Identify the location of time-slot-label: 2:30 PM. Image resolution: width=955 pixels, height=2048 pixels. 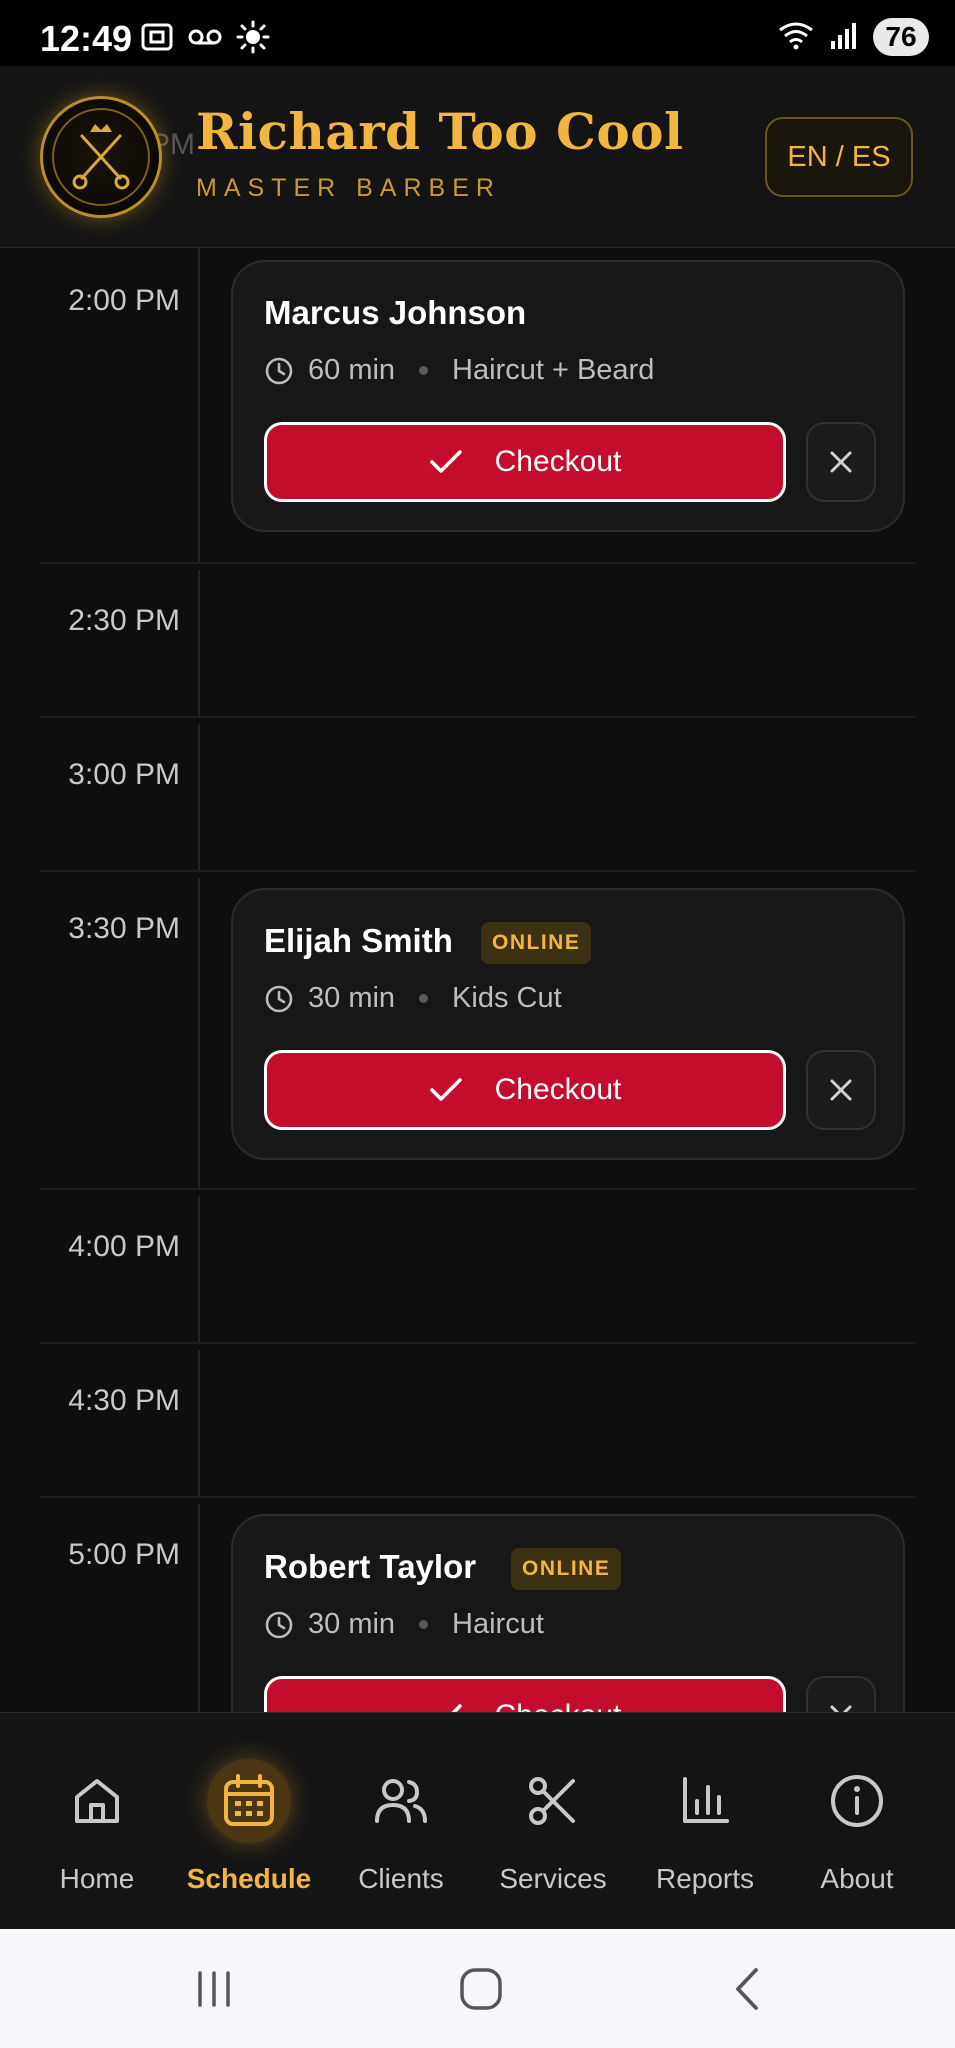
(124, 620).